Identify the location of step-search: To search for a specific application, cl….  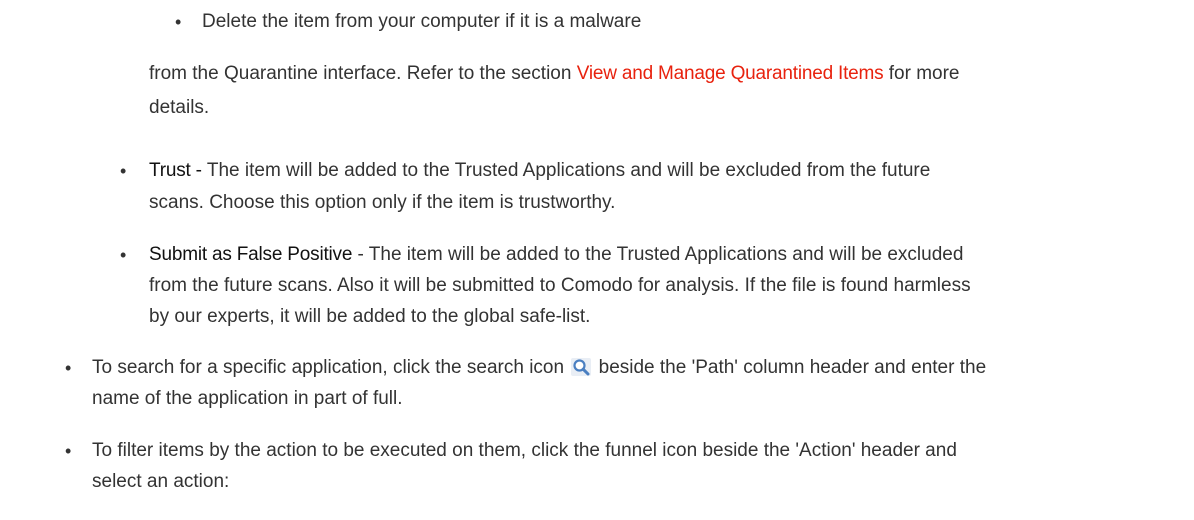
(539, 368).